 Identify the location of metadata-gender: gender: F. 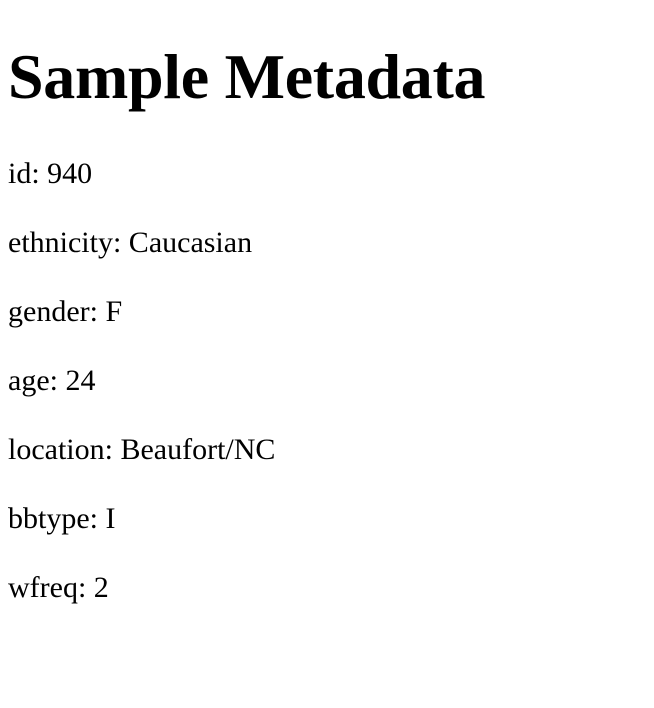
(65, 311).